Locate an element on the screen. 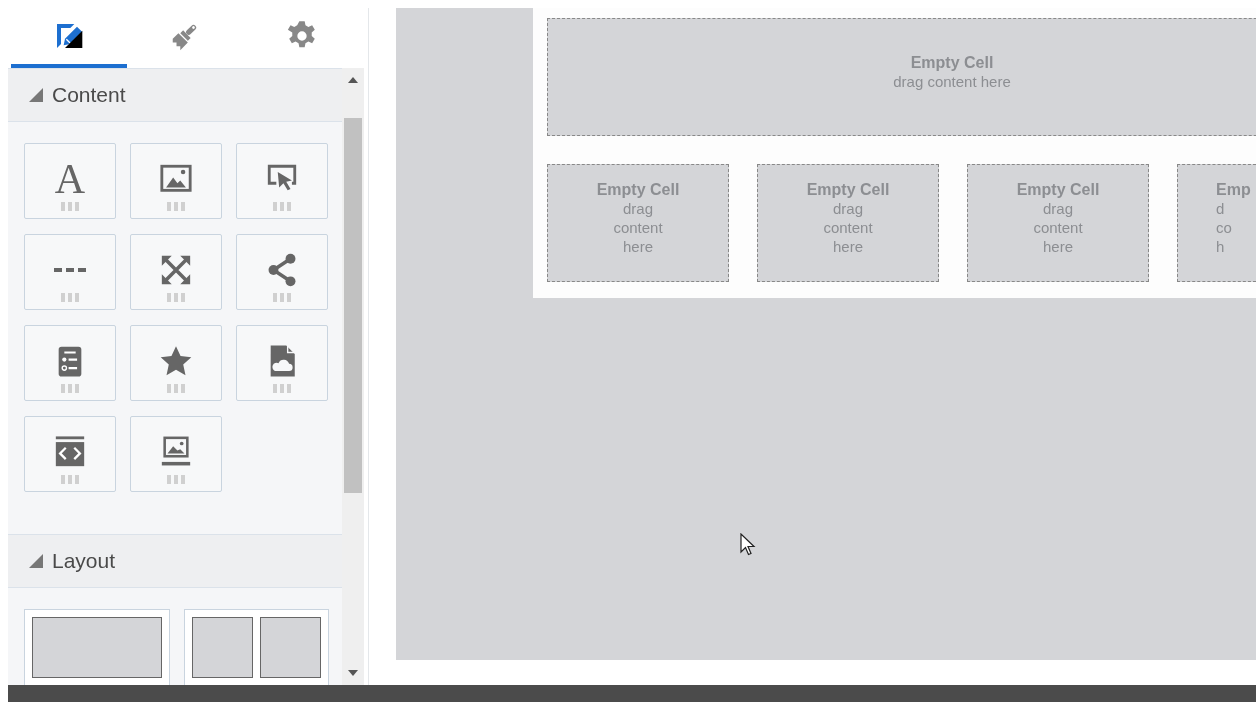 This screenshot has height=702, width=1256. empty-cell: Emp d co h is located at coordinates (1216, 223).